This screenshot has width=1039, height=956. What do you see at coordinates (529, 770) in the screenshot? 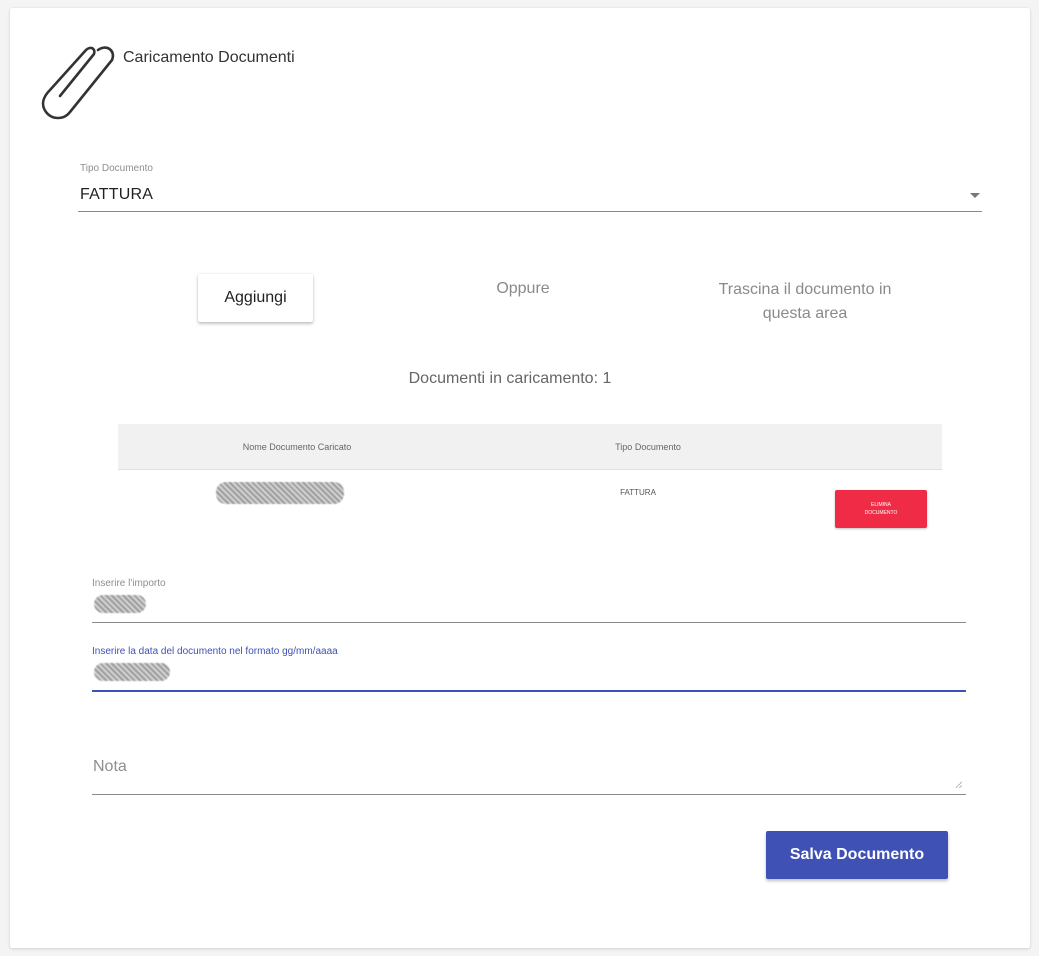
I see `note-textarea: Nota` at bounding box center [529, 770].